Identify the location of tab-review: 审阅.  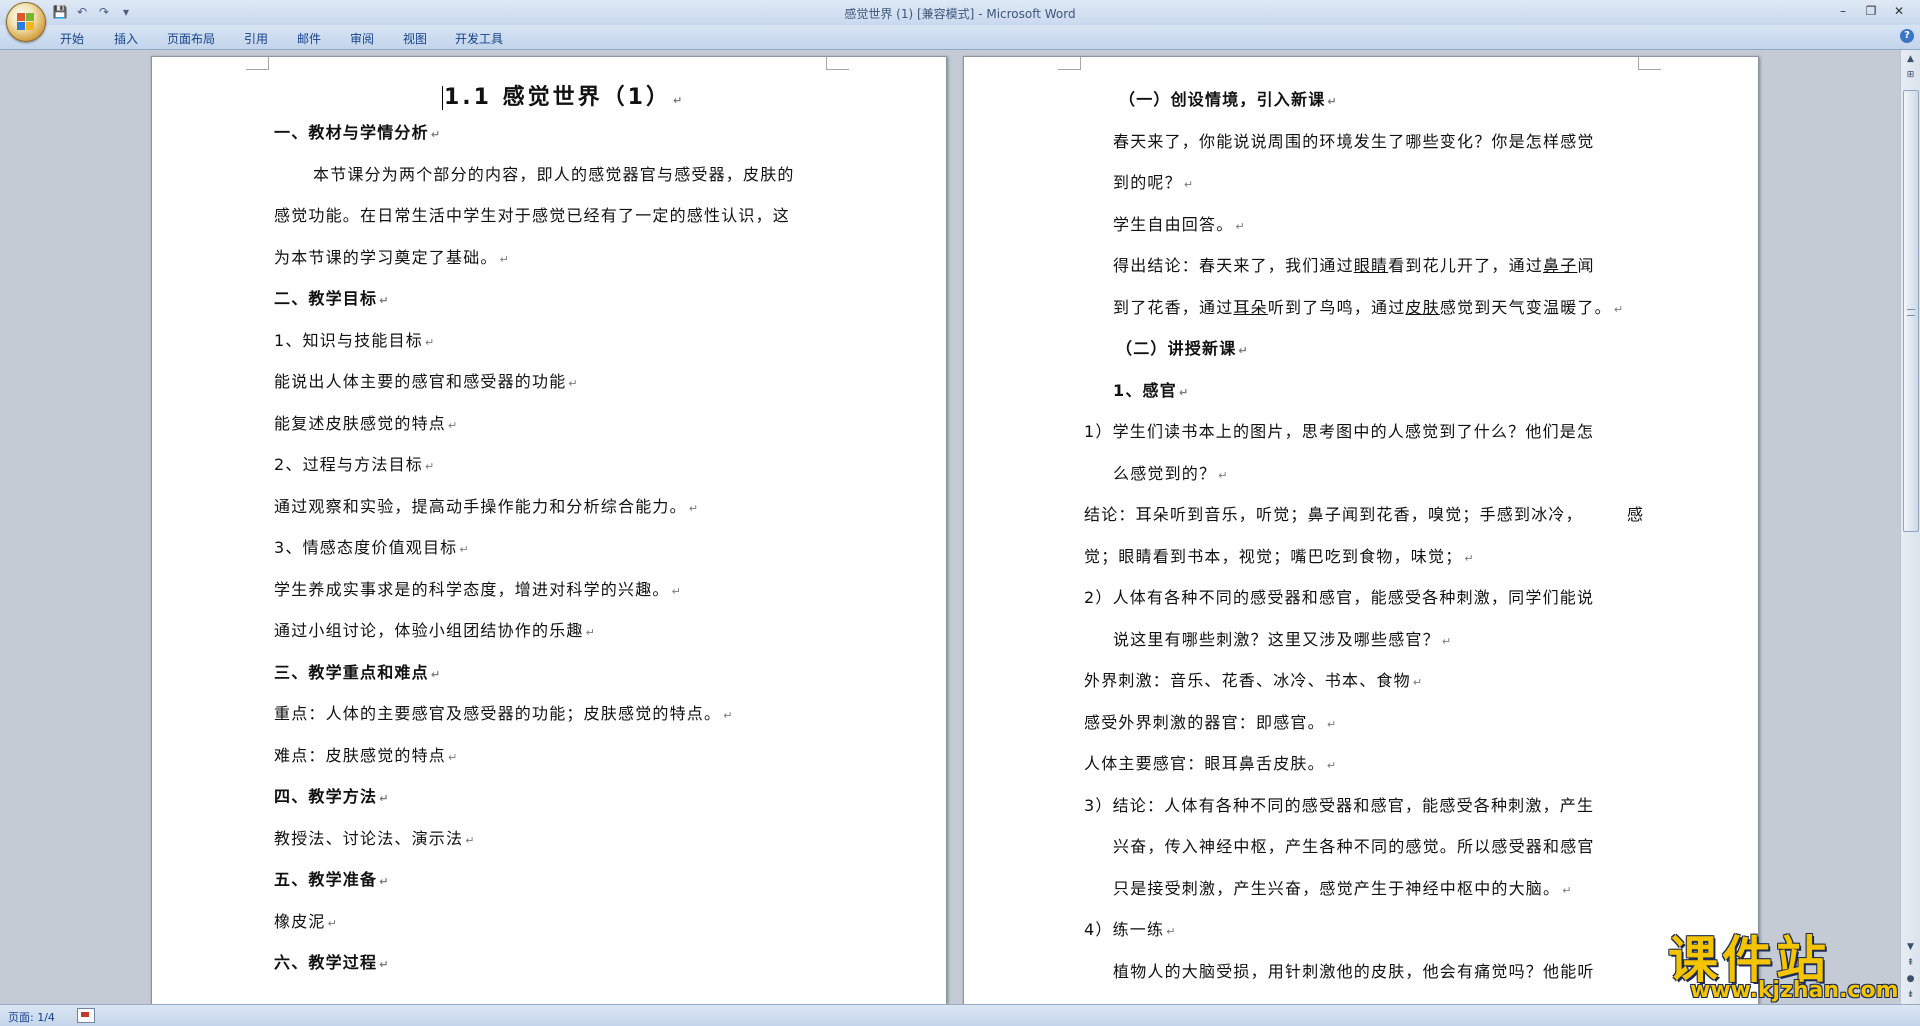
(362, 38).